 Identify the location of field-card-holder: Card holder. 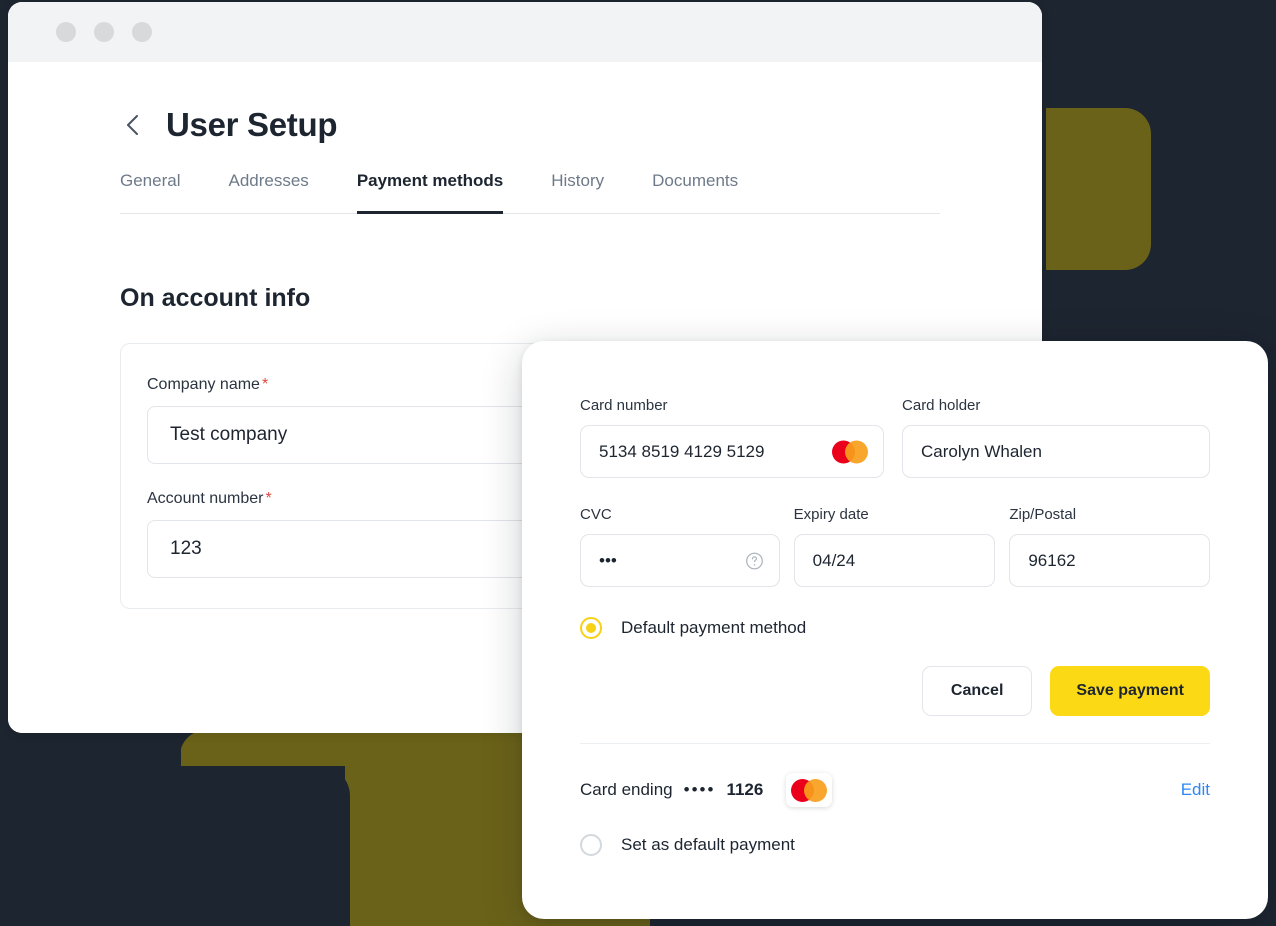
(1056, 437).